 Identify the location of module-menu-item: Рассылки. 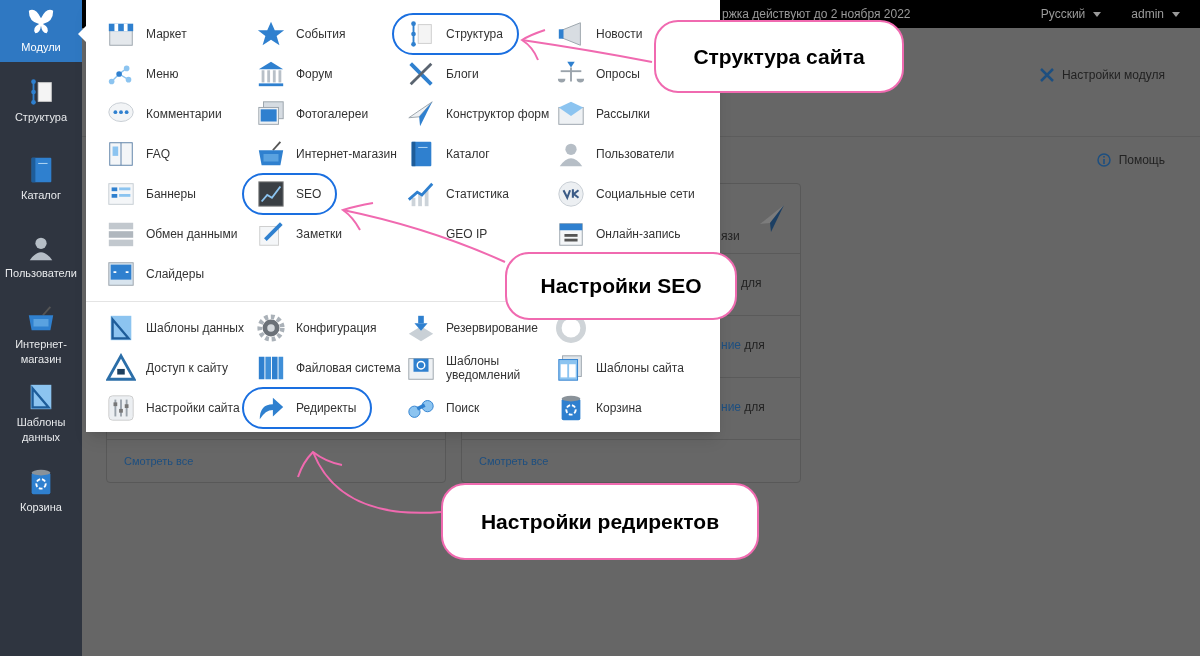
(623, 114).